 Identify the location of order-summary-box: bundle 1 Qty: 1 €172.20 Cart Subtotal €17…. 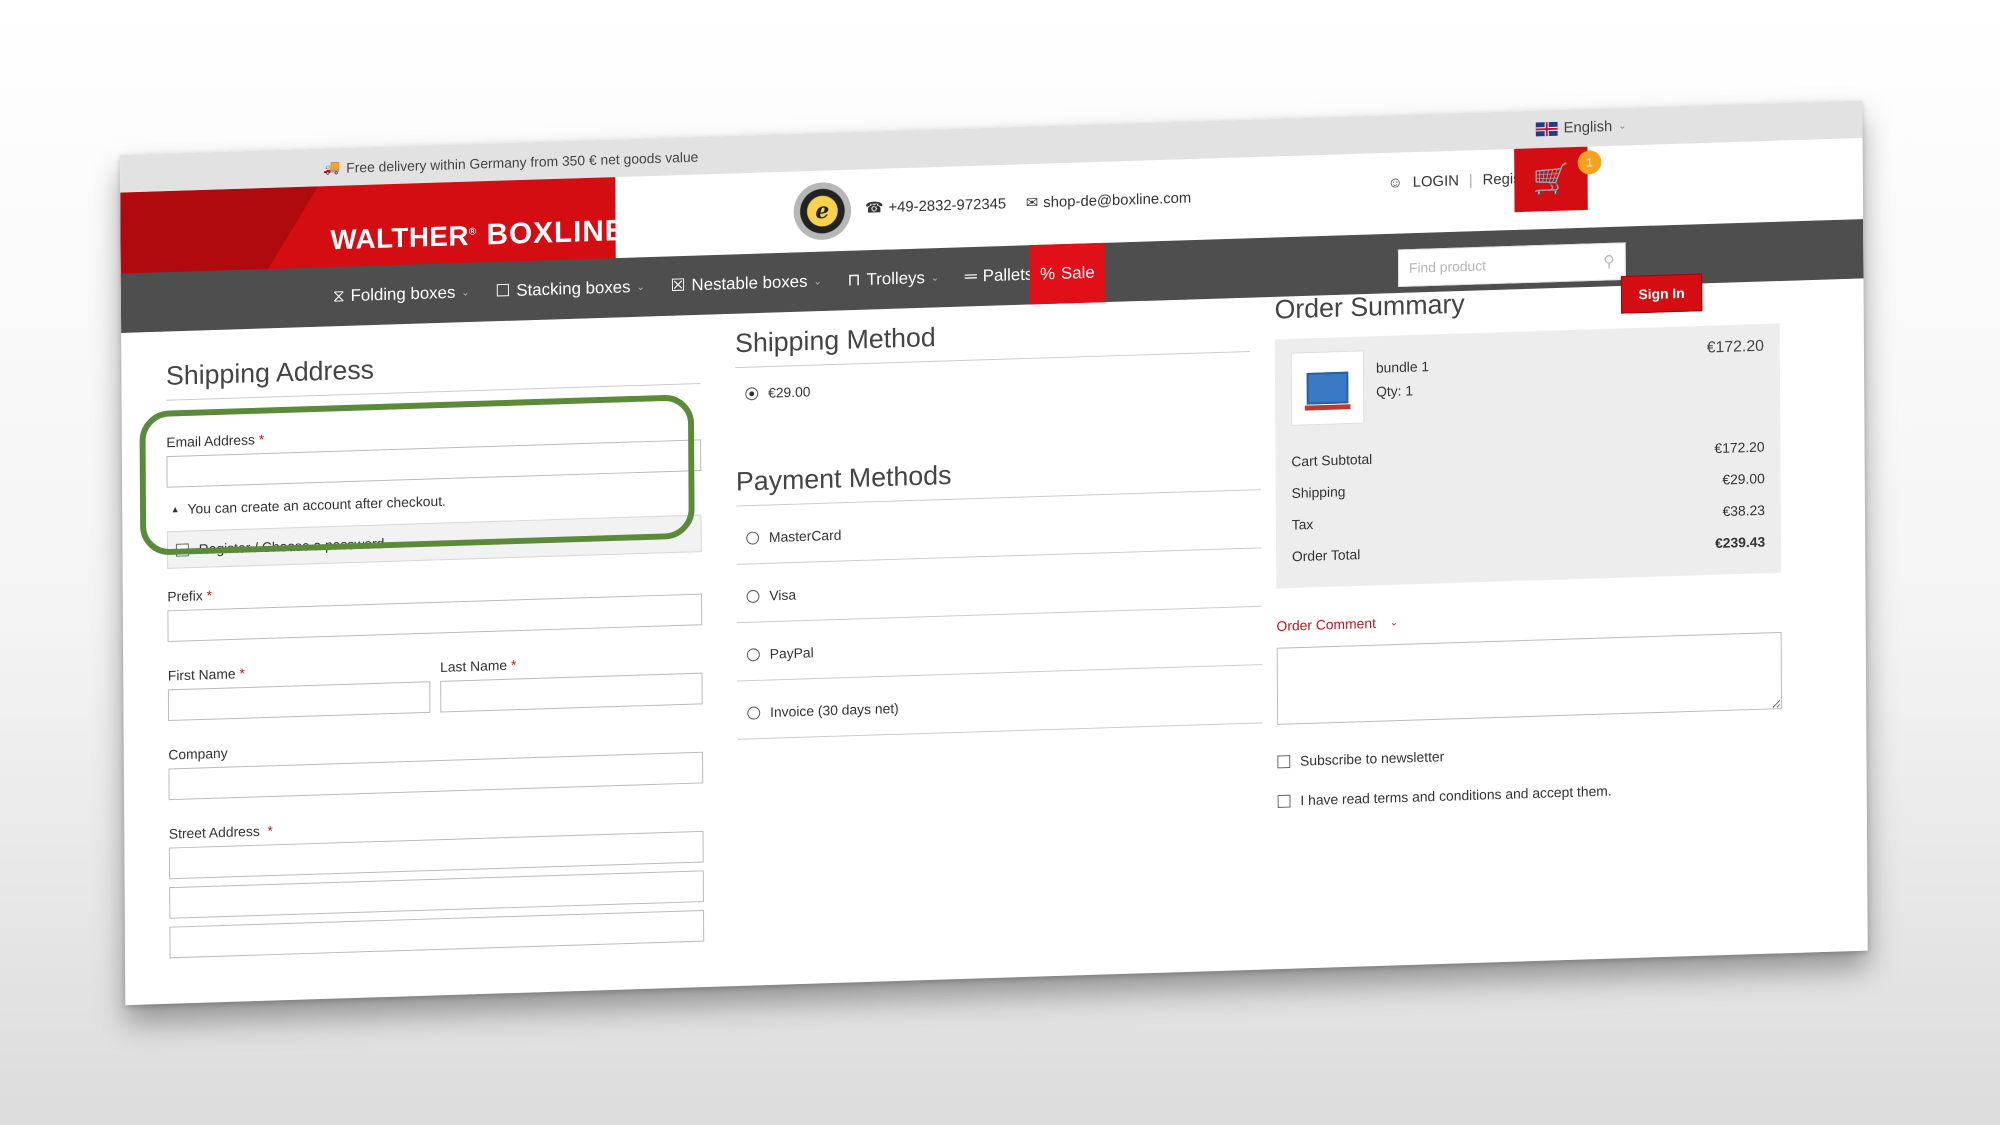
(1528, 456).